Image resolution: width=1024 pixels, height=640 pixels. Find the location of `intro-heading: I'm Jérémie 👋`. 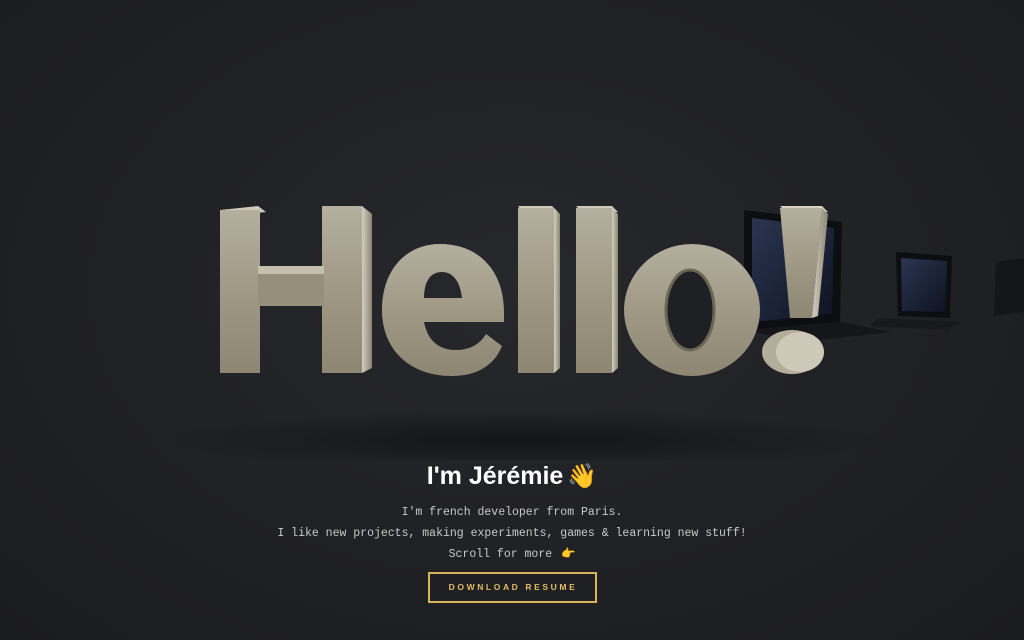

intro-heading: I'm Jérémie 👋 is located at coordinates (512, 476).